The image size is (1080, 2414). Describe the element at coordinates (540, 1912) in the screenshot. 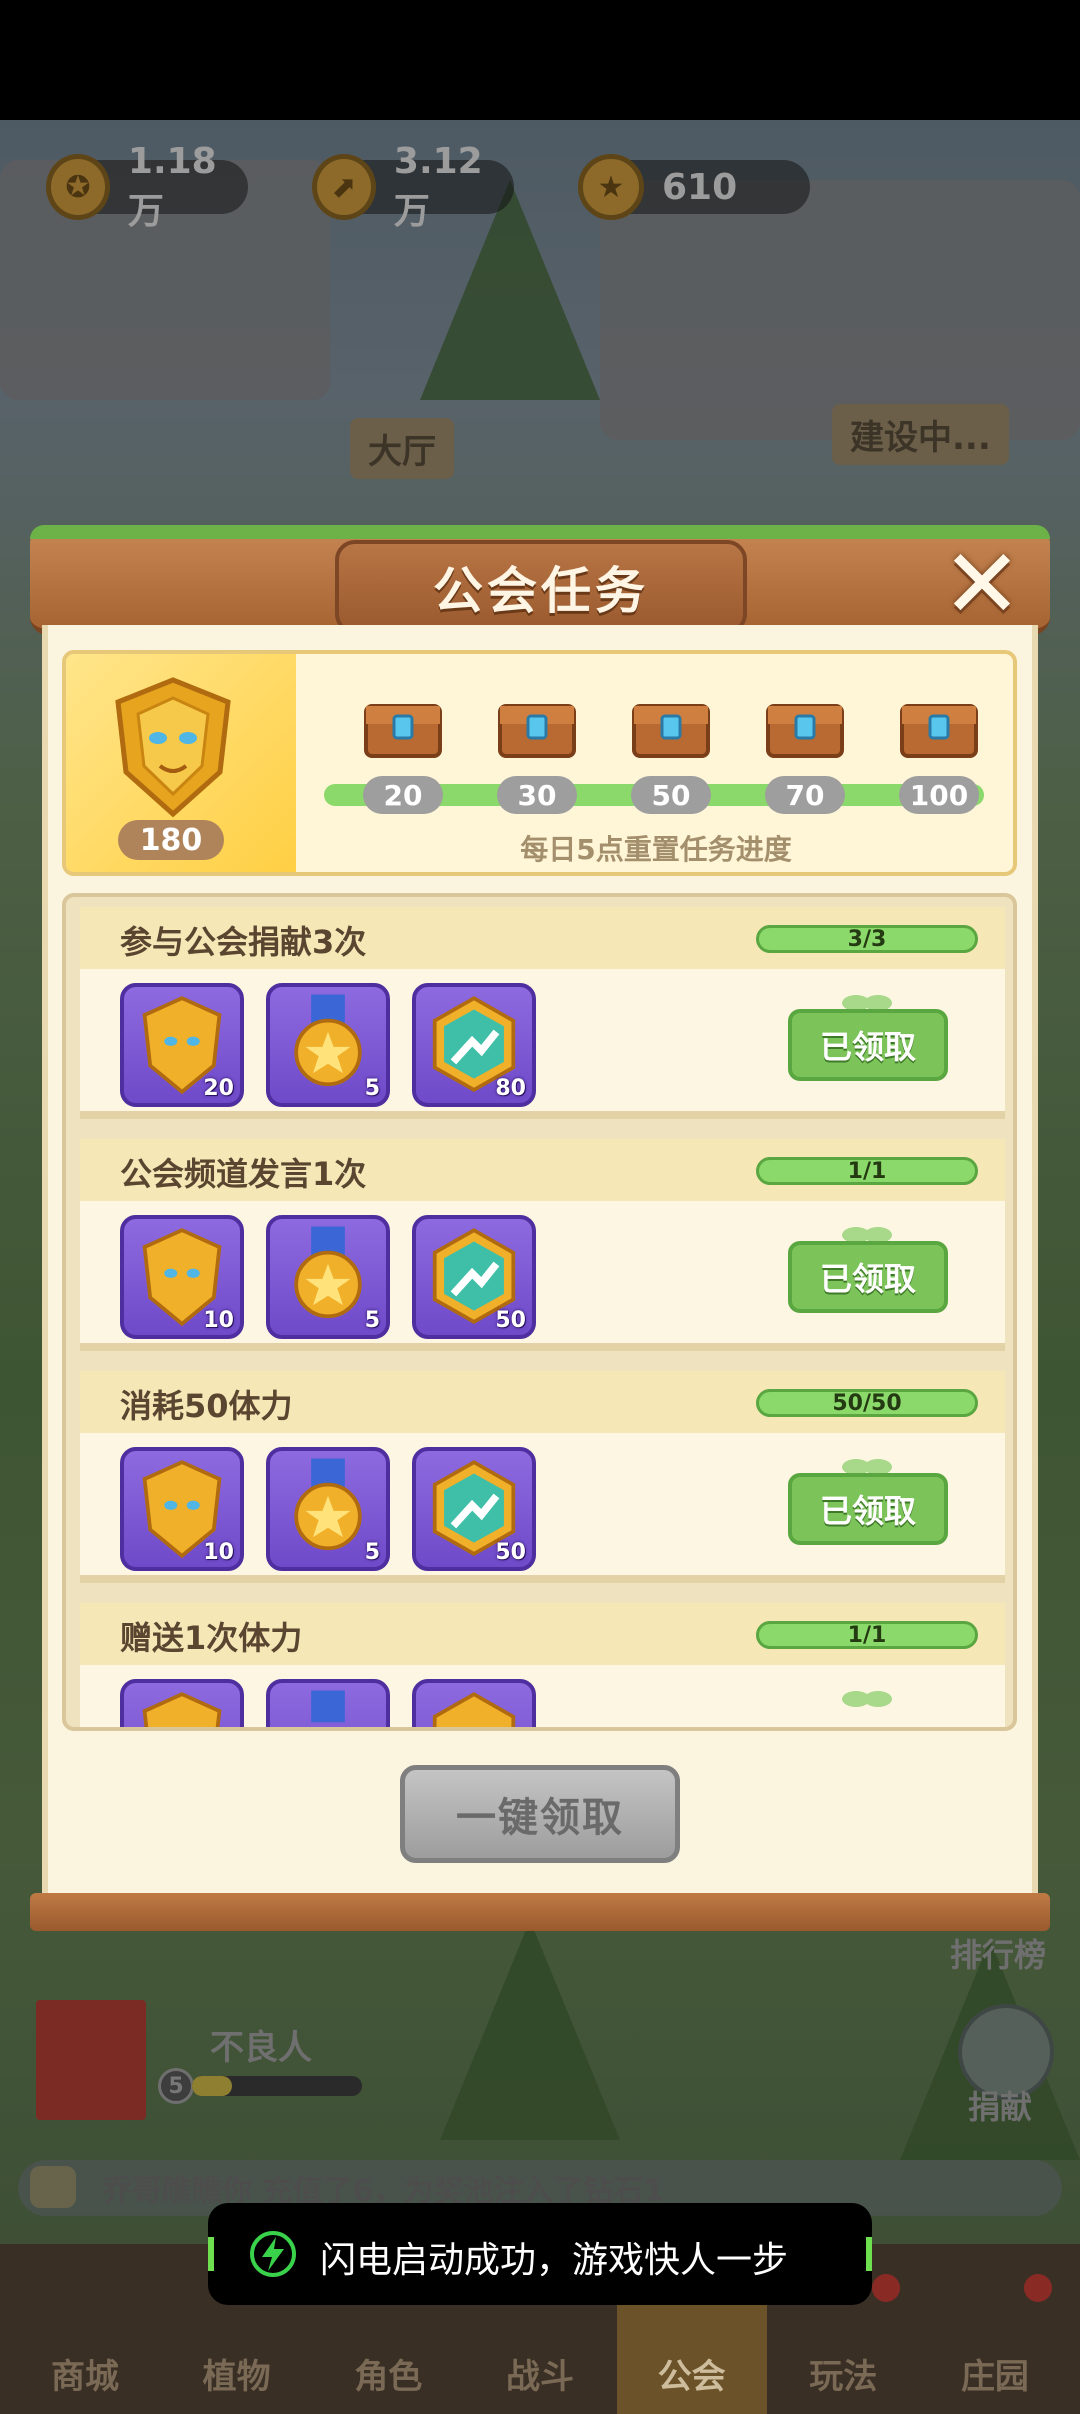

I see `modal-footer` at that location.